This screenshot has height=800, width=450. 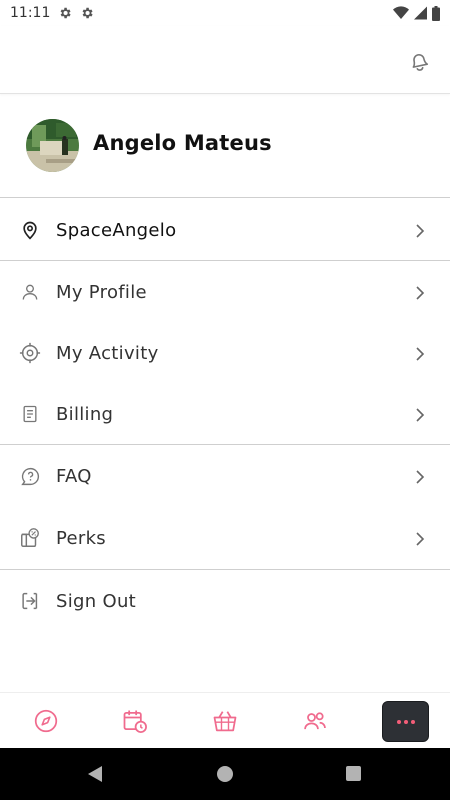 What do you see at coordinates (315, 721) in the screenshot?
I see `people-icon` at bounding box center [315, 721].